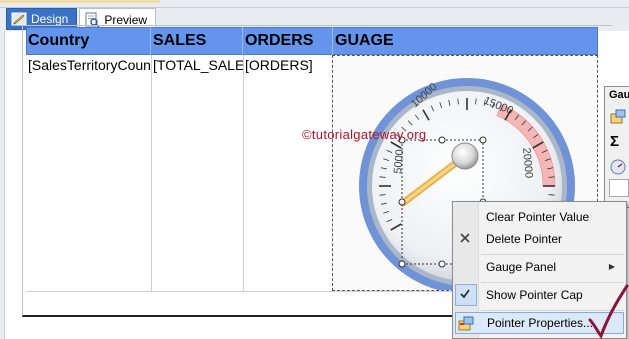 Image resolution: width=629 pixels, height=339 pixels. Describe the element at coordinates (364, 134) in the screenshot. I see `watermark: ©tutorialgateway.org` at that location.